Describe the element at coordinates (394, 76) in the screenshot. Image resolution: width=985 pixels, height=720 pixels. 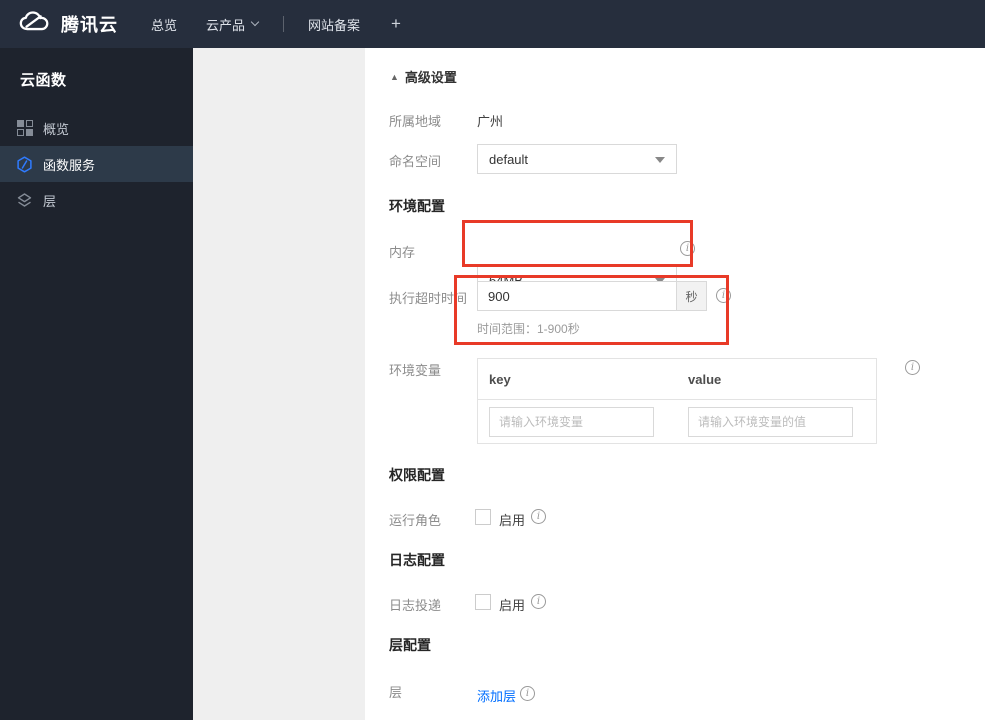
I see `collapse-triangle-icon: ▲` at that location.